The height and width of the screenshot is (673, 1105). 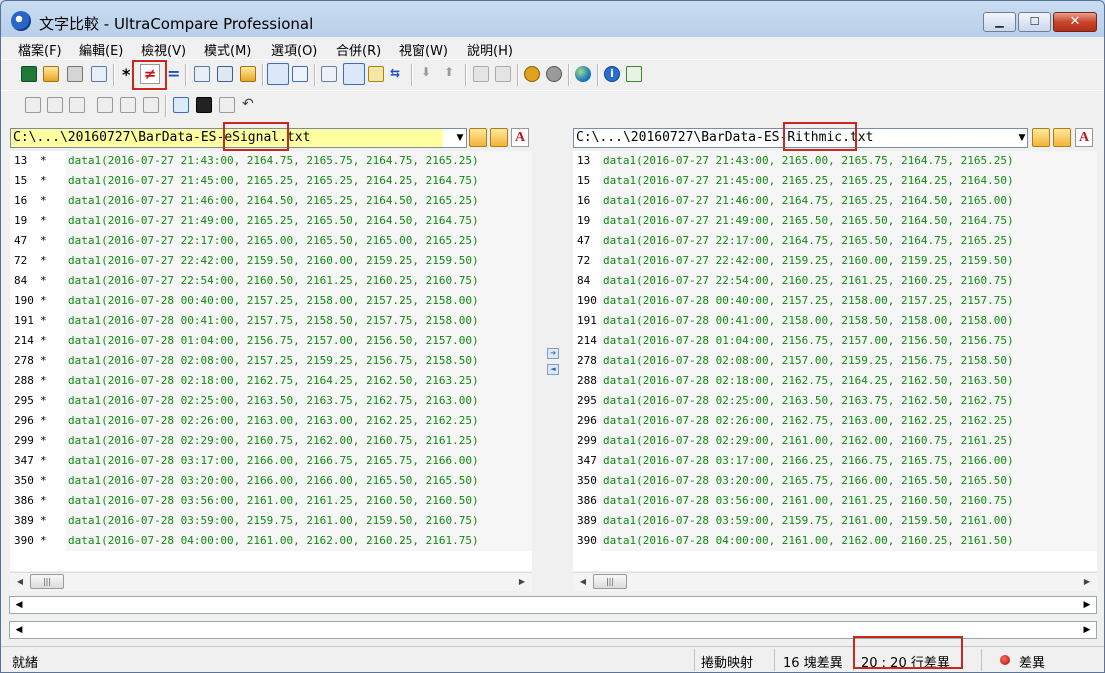 What do you see at coordinates (51, 74) in the screenshot?
I see `open-folder-icon` at bounding box center [51, 74].